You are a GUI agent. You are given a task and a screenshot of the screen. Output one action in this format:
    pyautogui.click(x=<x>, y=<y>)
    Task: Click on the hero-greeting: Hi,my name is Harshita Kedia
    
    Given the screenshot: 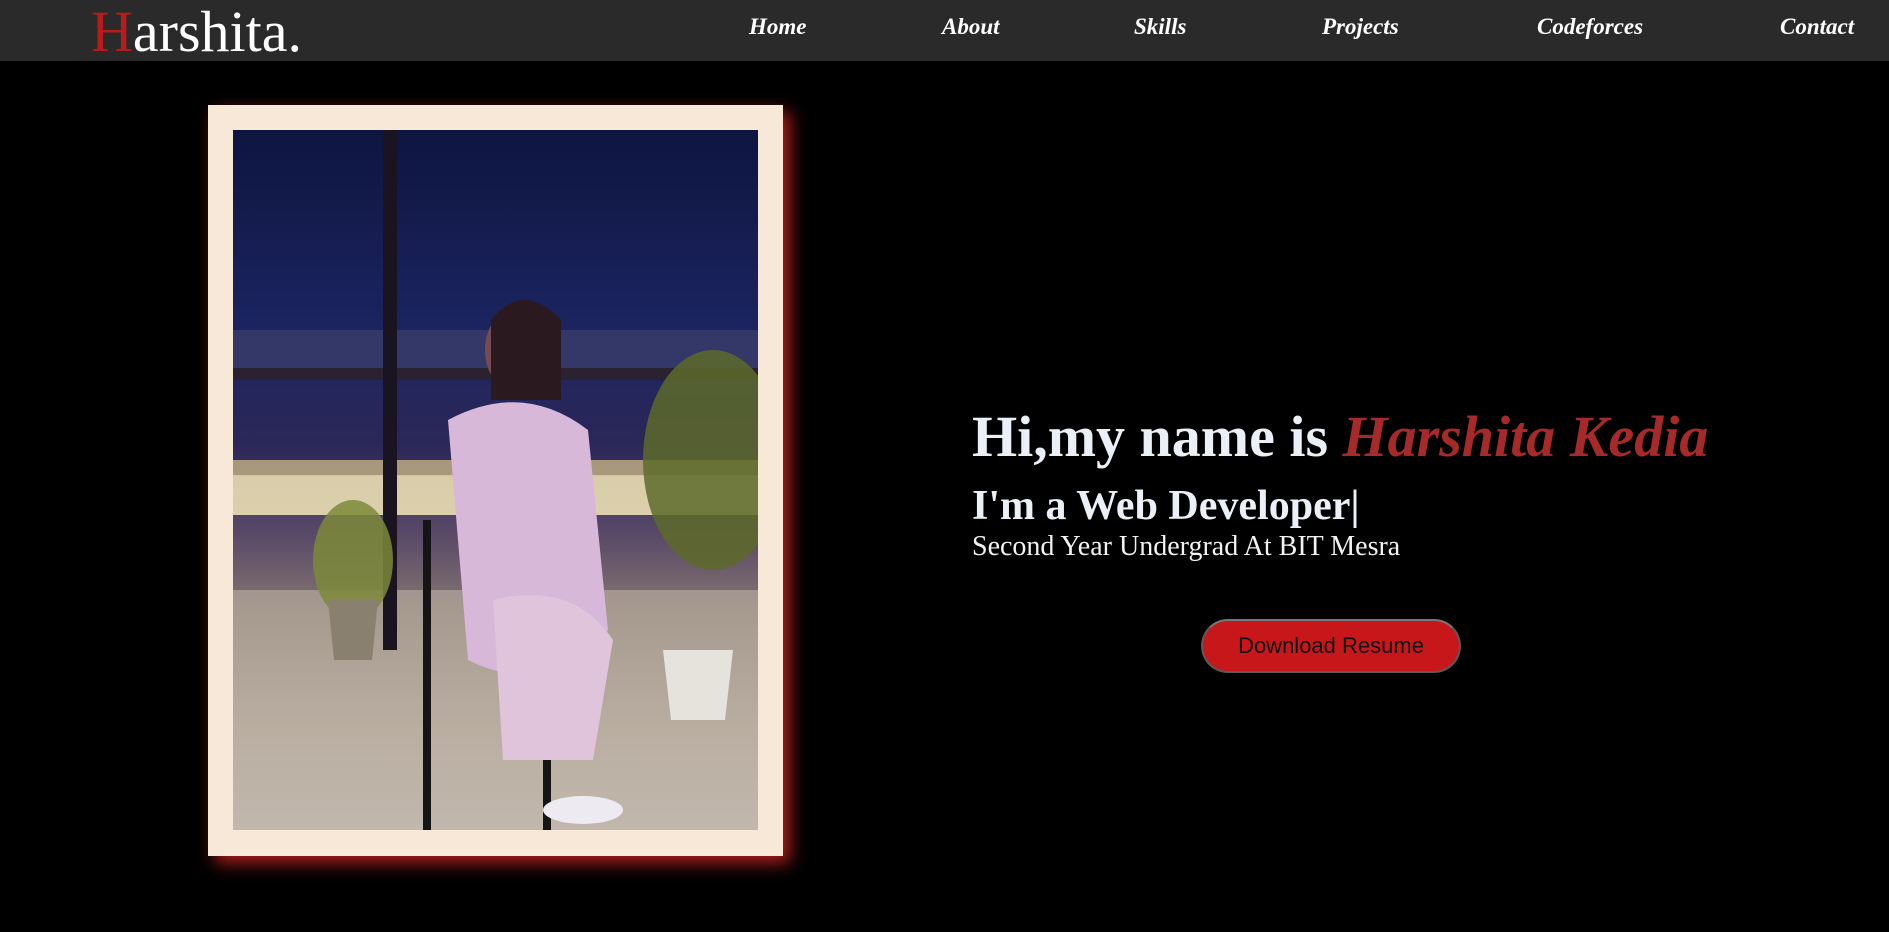 What is the action you would take?
    pyautogui.click(x=1402, y=437)
    